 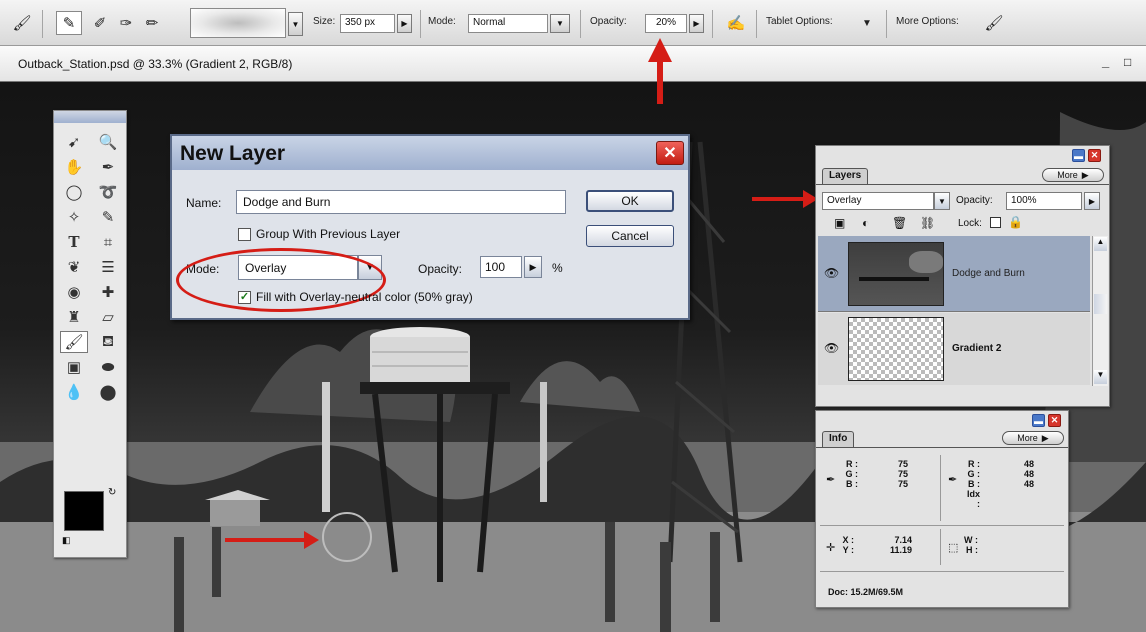 I want to click on mode-select: Normal, so click(x=508, y=23).